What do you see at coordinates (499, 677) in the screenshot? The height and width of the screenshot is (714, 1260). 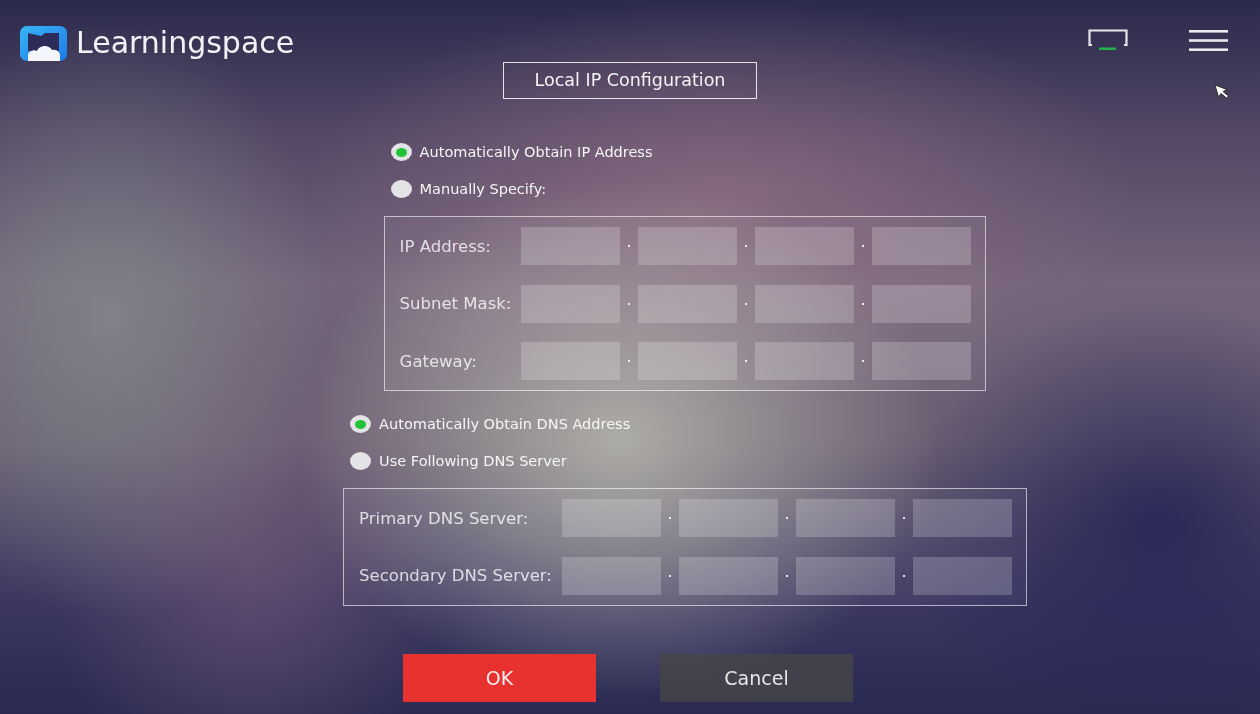 I see `ok-button: OK` at bounding box center [499, 677].